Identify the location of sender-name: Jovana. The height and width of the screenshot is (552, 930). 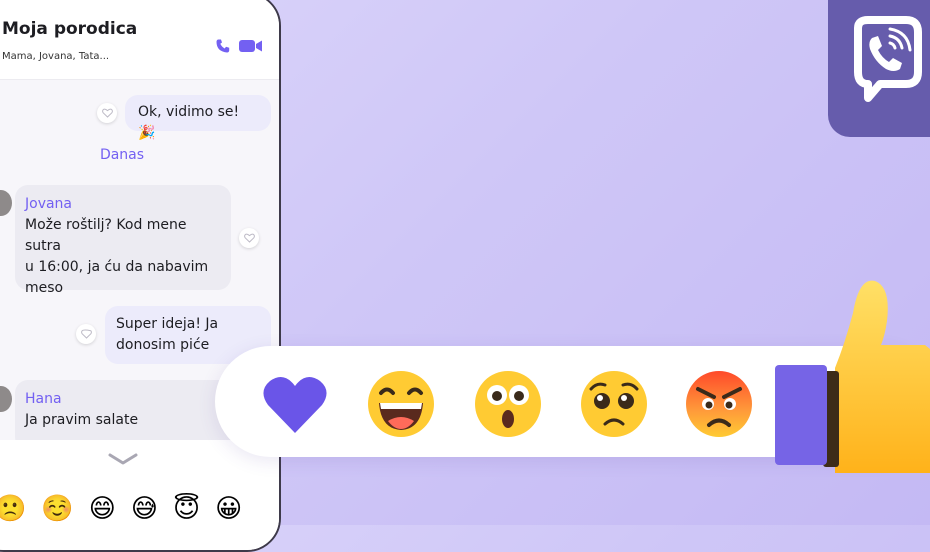
(49, 204).